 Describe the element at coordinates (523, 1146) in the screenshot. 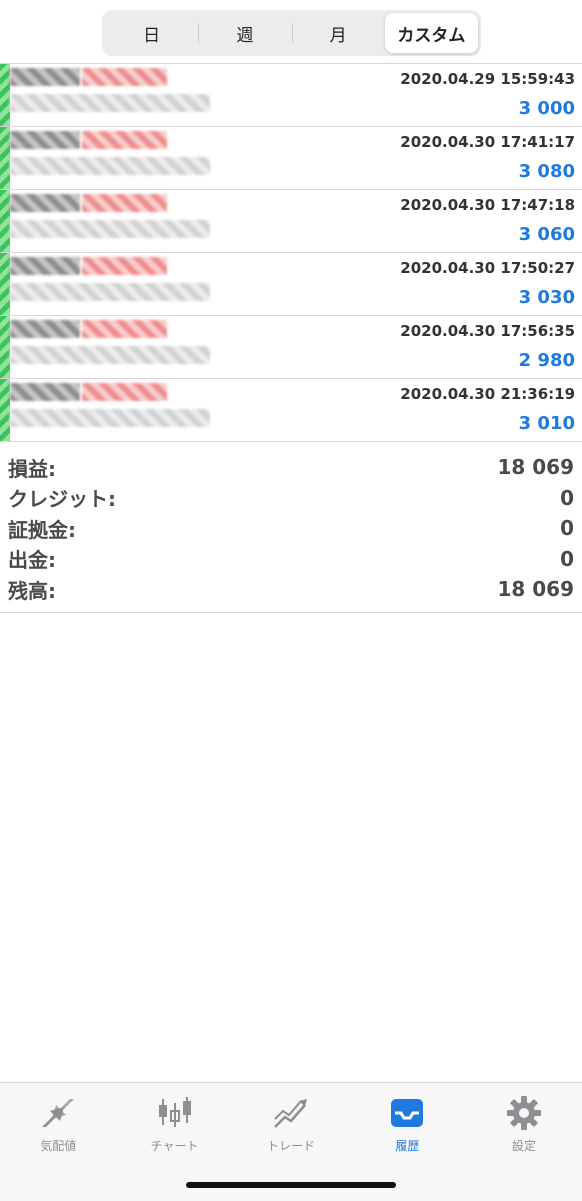

I see `tab-settings-label: 設定` at that location.